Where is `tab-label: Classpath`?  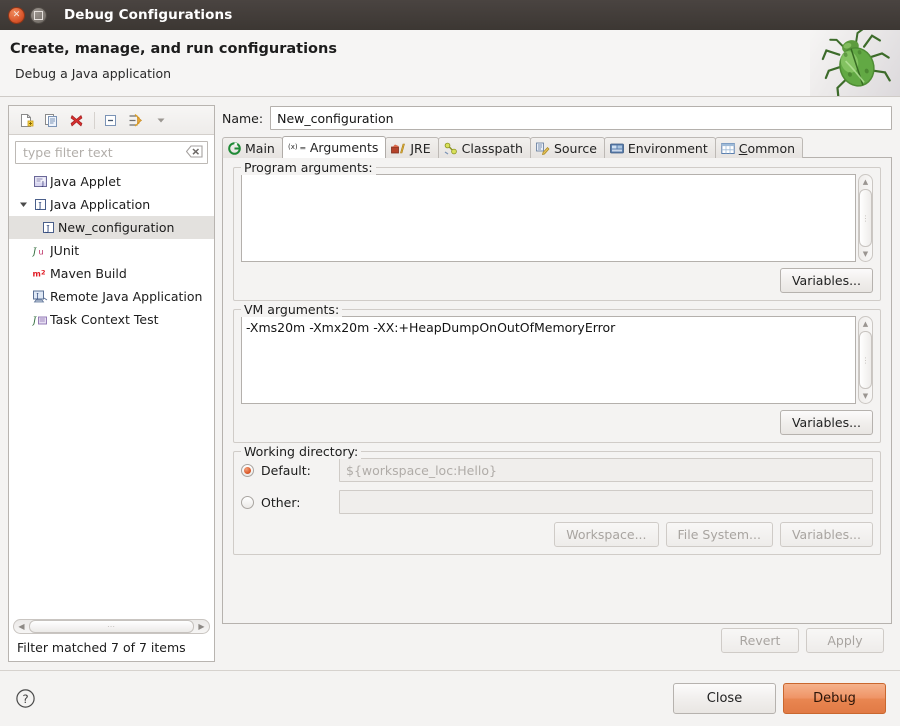 tab-label: Classpath is located at coordinates (492, 148).